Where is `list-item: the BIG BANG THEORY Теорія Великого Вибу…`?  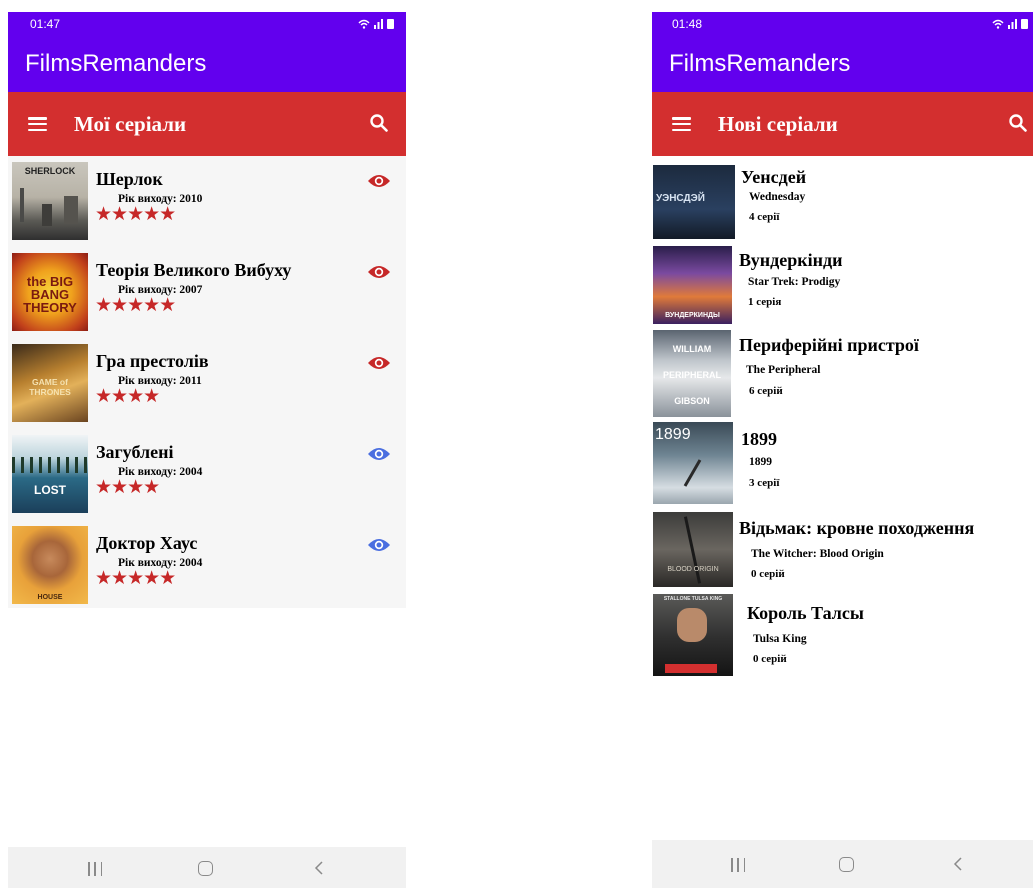
list-item: the BIG BANG THEORY Теорія Великого Вибу… is located at coordinates (207, 292).